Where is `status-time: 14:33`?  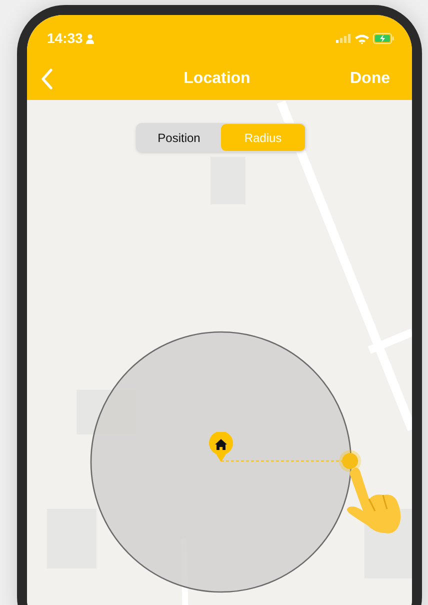 status-time: 14:33 is located at coordinates (65, 38).